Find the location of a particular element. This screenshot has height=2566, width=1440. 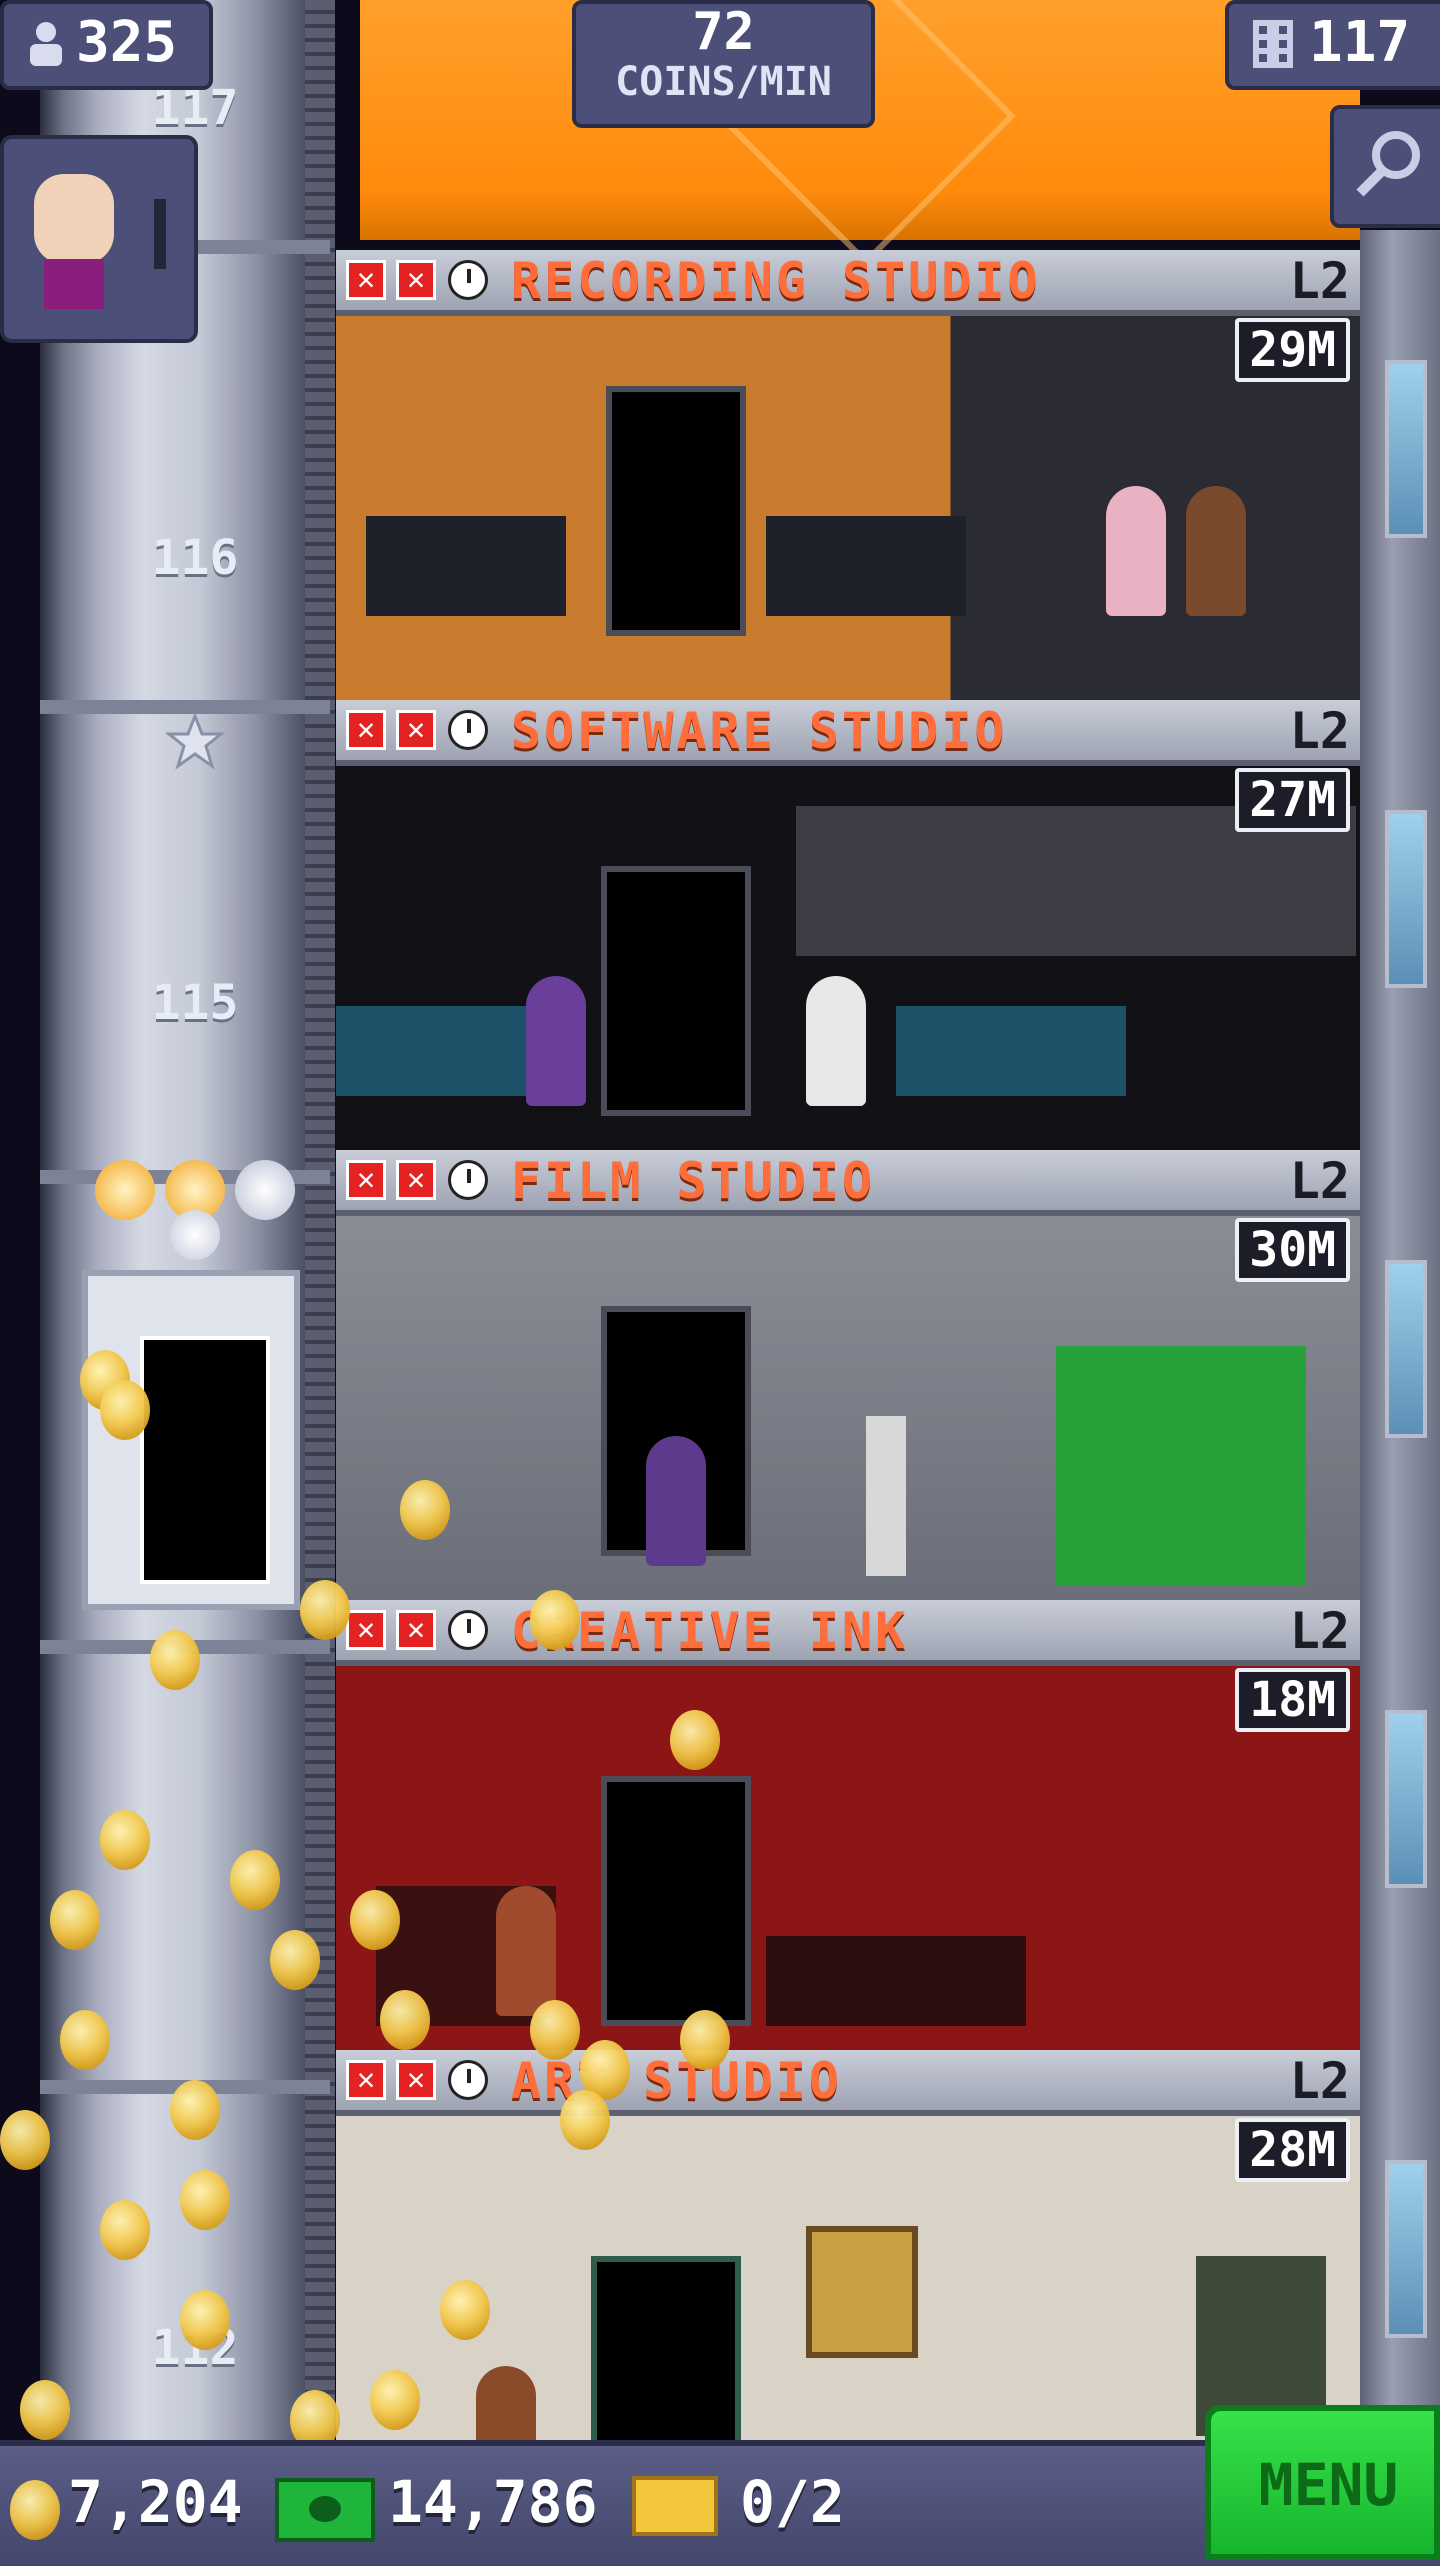

room-timer: 27M is located at coordinates (1292, 800).